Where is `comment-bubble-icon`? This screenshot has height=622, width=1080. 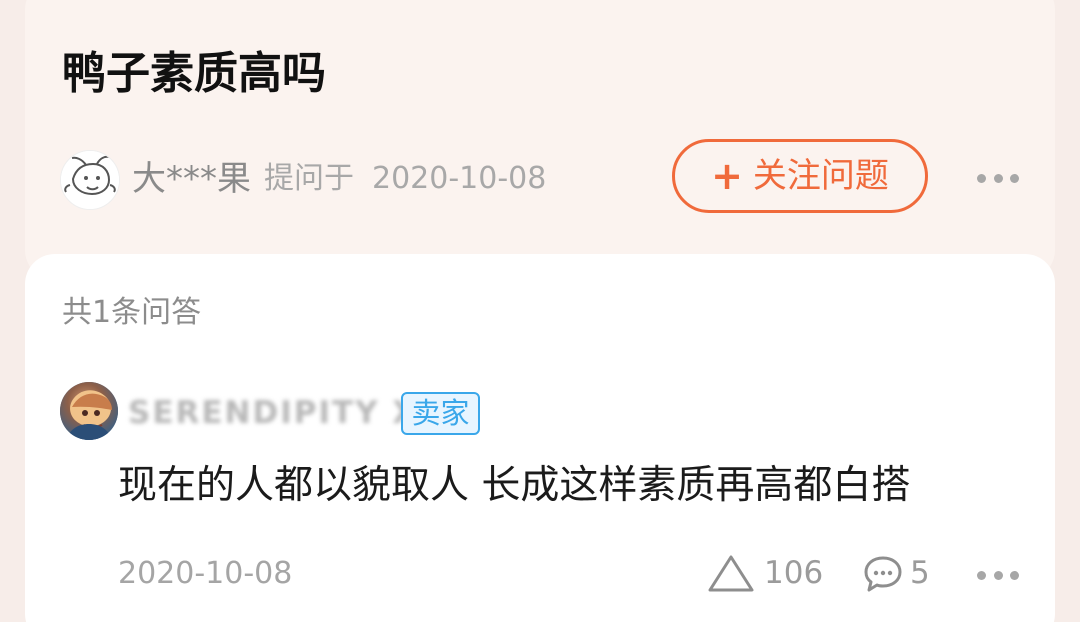 comment-bubble-icon is located at coordinates (883, 574).